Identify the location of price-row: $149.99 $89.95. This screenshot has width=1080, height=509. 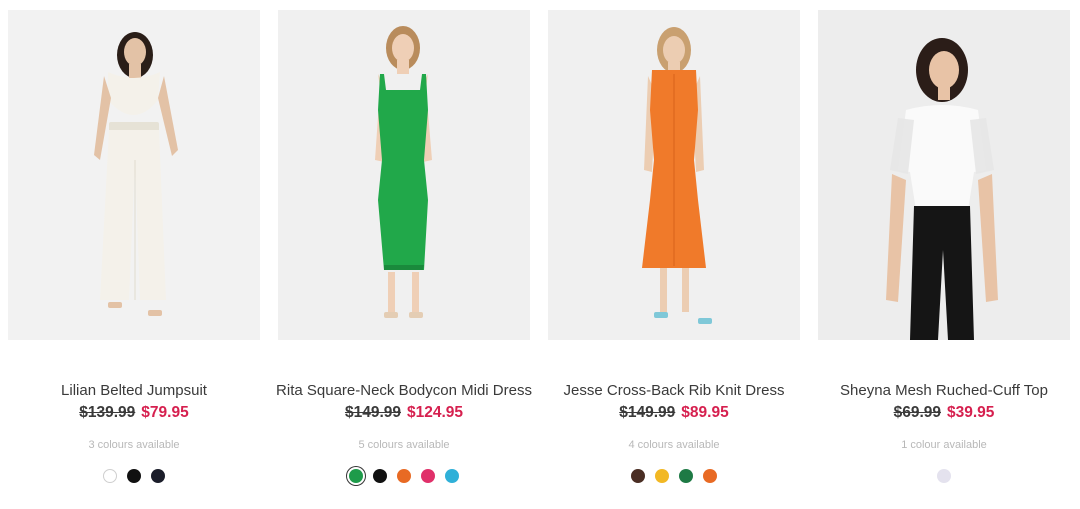
(674, 412).